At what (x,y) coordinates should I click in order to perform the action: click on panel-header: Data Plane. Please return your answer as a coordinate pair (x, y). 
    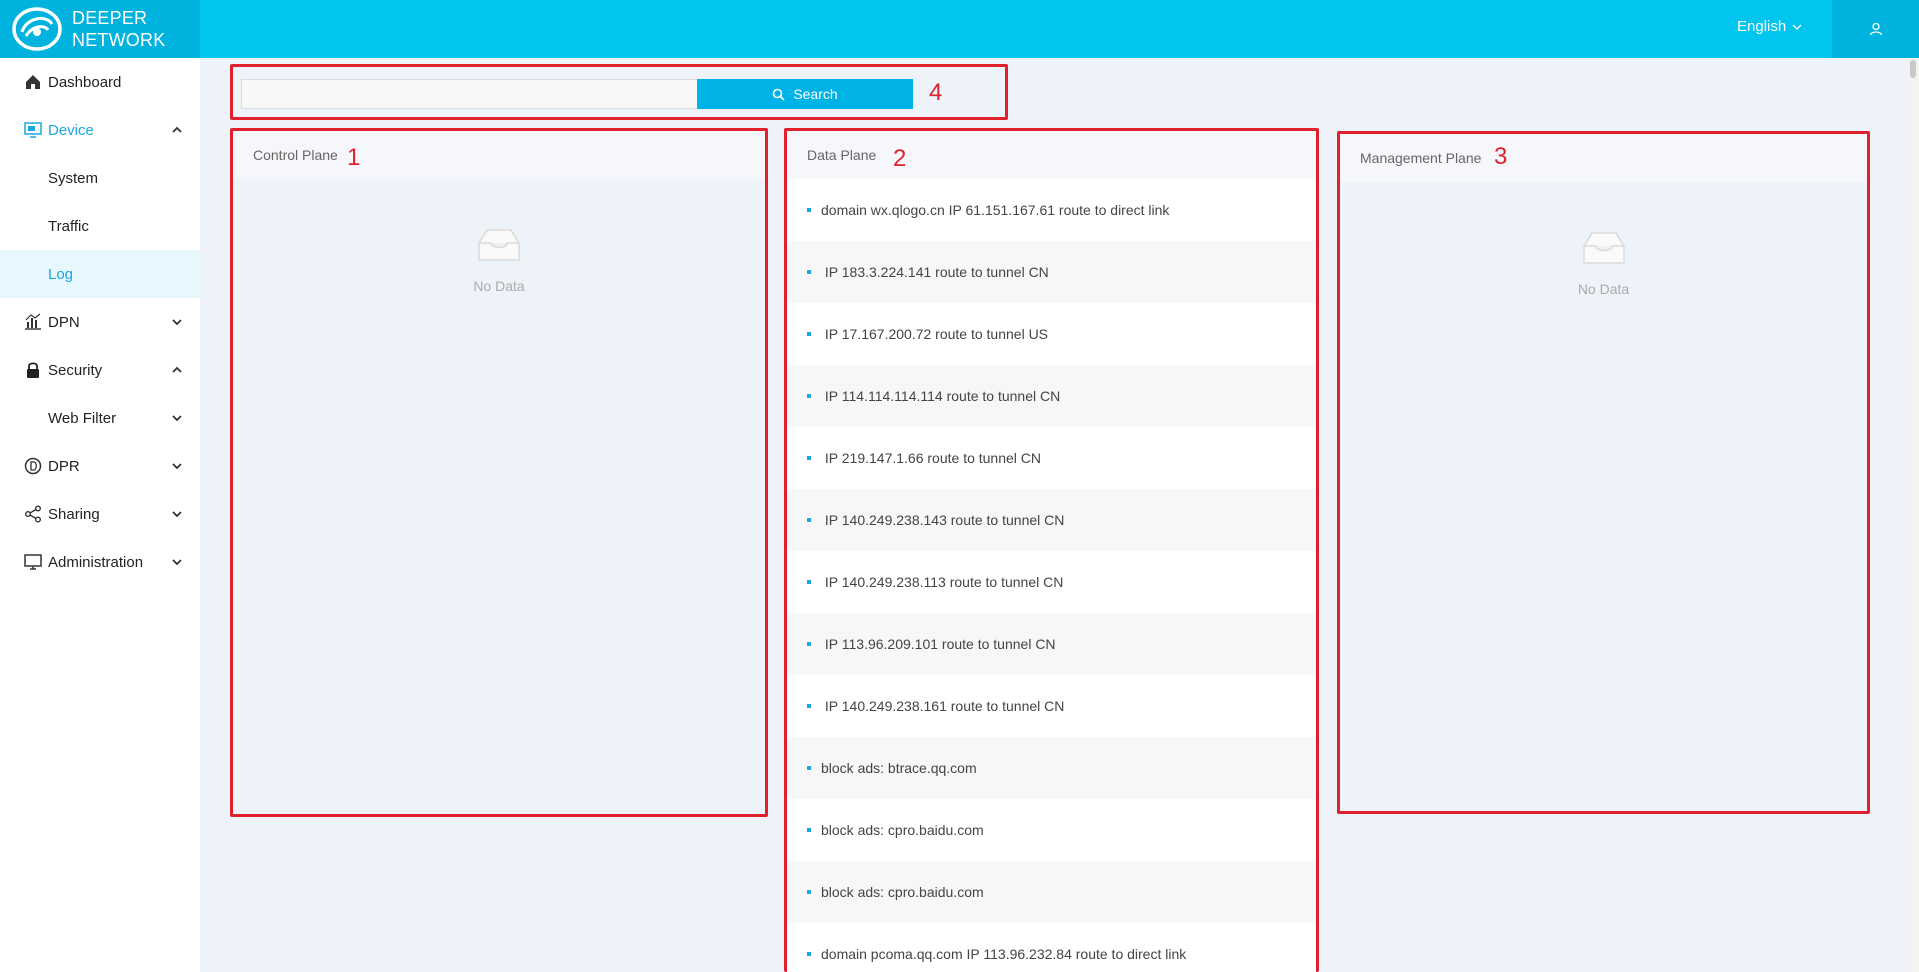
    Looking at the image, I should click on (1051, 155).